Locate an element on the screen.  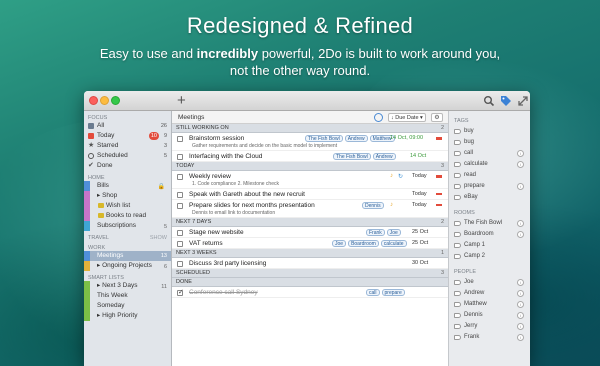
room-item: Camp 2 is located at coordinates (489, 256).